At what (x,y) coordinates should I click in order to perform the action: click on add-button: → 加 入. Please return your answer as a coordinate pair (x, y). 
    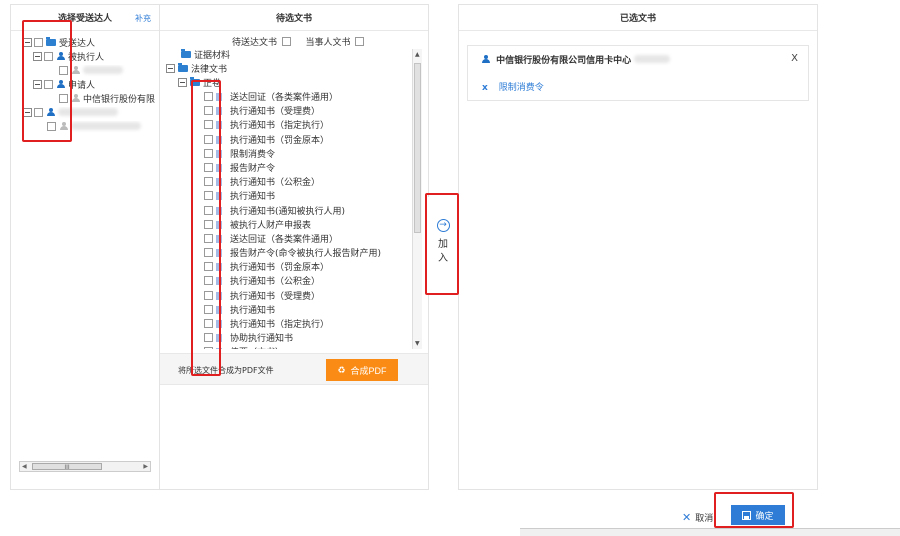
    Looking at the image, I should click on (443, 245).